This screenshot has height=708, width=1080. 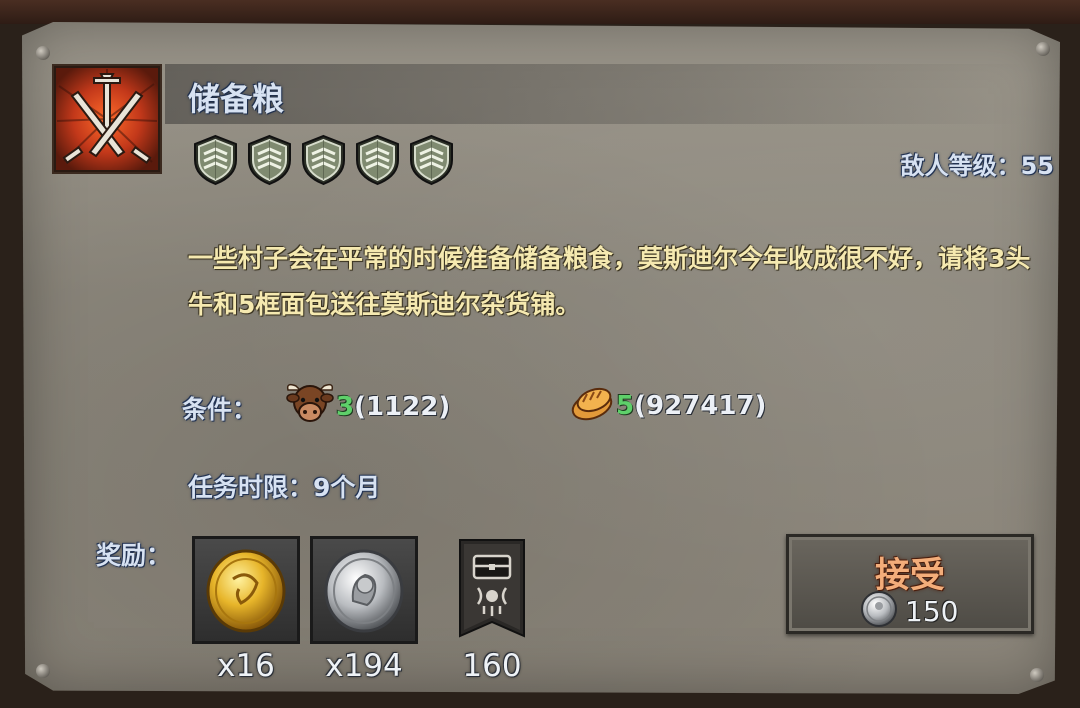 What do you see at coordinates (236, 99) in the screenshot?
I see `quest-title: 储备粮` at bounding box center [236, 99].